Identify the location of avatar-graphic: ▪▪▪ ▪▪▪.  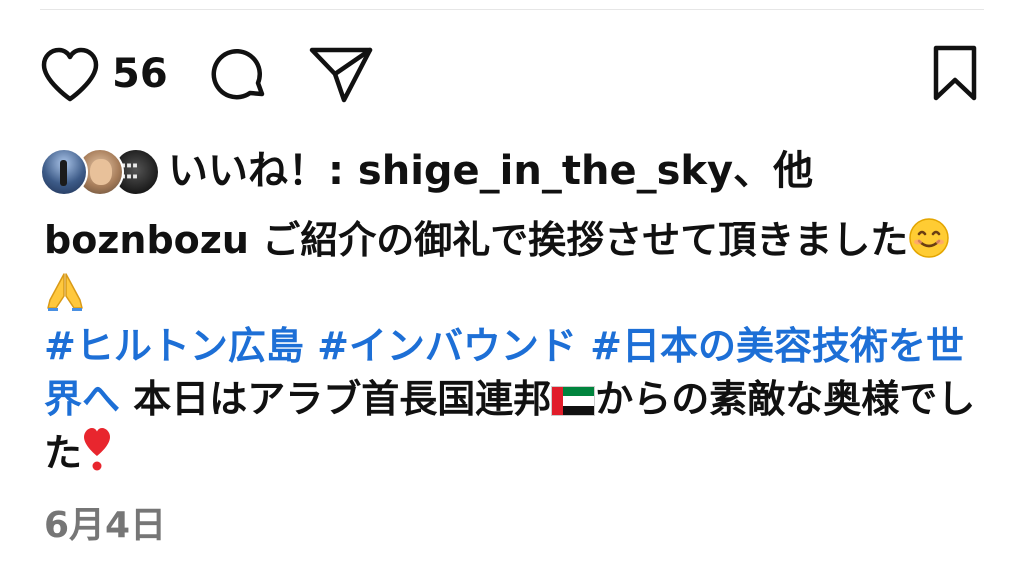
(129, 171).